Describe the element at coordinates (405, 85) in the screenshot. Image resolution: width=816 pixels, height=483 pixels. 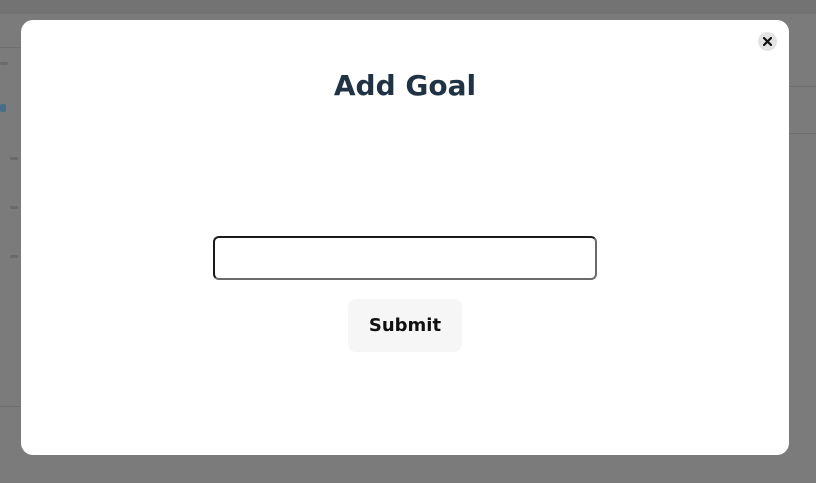
I see `modal-title: Add Goal` at that location.